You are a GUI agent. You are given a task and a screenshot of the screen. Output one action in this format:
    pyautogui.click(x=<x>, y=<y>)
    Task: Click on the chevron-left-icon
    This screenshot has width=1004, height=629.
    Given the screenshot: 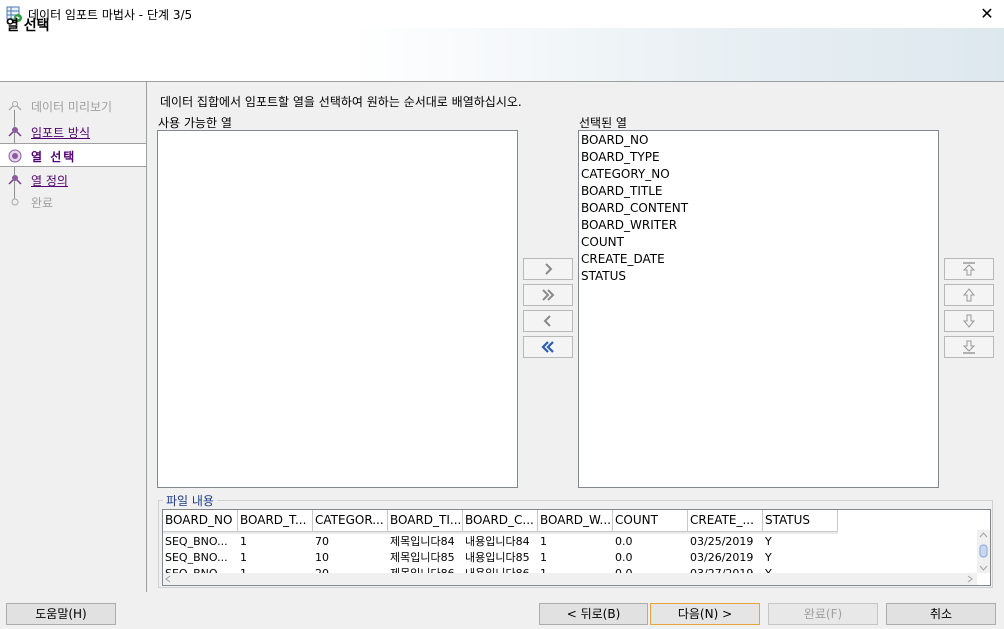 What is the action you would take?
    pyautogui.click(x=547, y=321)
    